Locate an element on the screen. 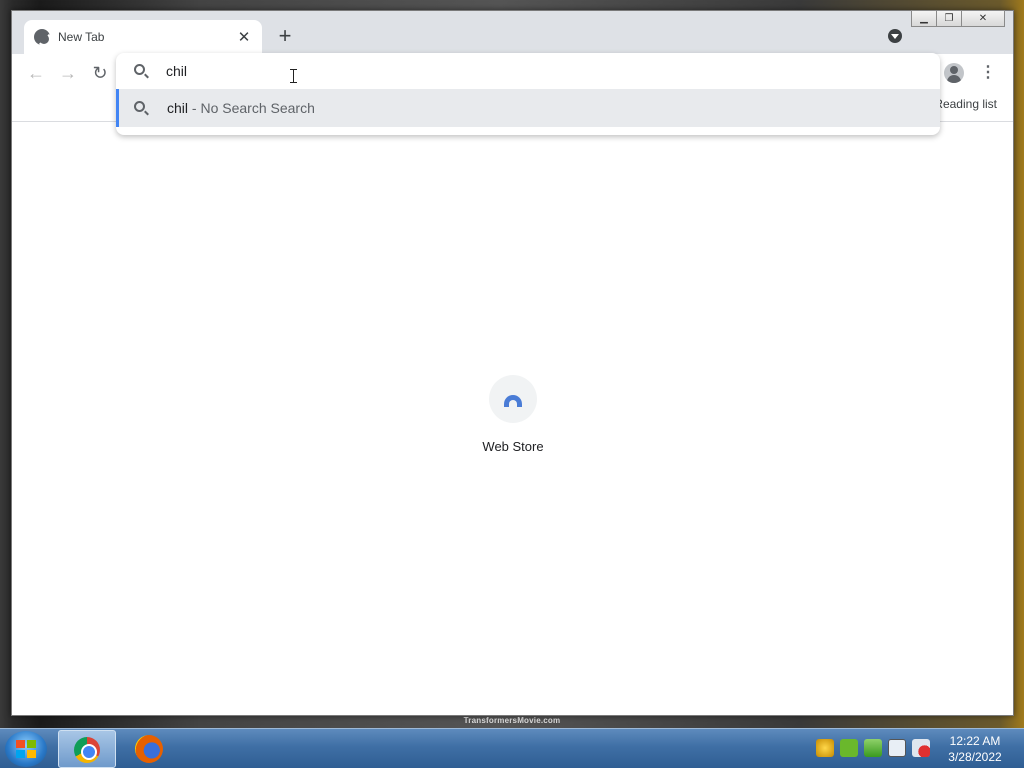 Image resolution: width=1024 pixels, height=768 pixels. volume-muted-icon is located at coordinates (921, 748).